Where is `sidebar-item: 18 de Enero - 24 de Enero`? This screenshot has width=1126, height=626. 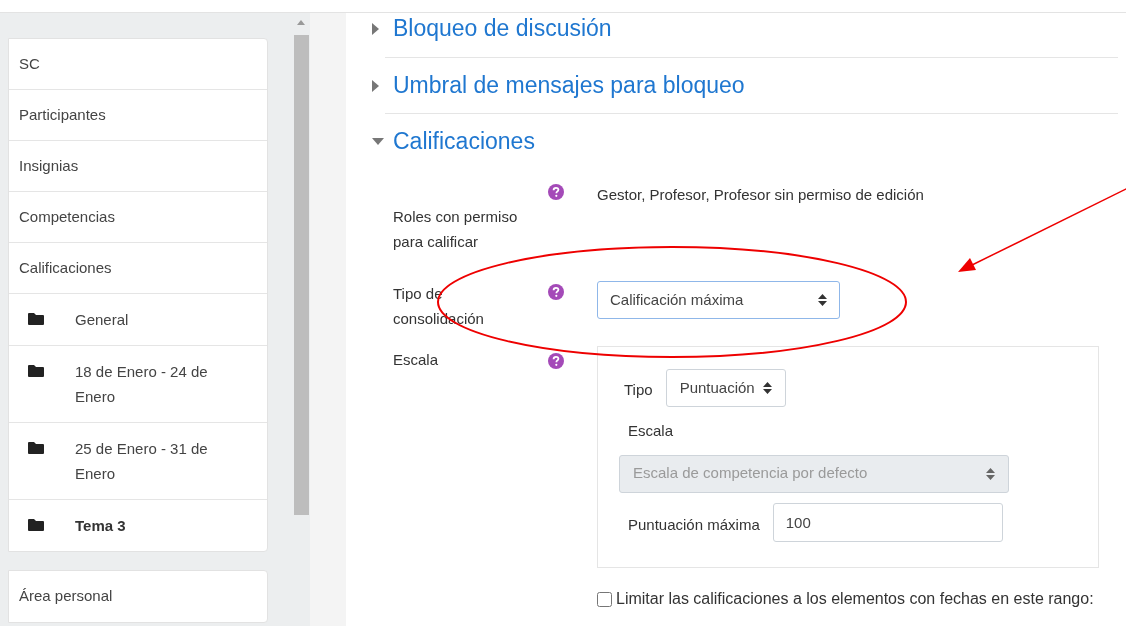
sidebar-item: 18 de Enero - 24 de Enero is located at coordinates (152, 384).